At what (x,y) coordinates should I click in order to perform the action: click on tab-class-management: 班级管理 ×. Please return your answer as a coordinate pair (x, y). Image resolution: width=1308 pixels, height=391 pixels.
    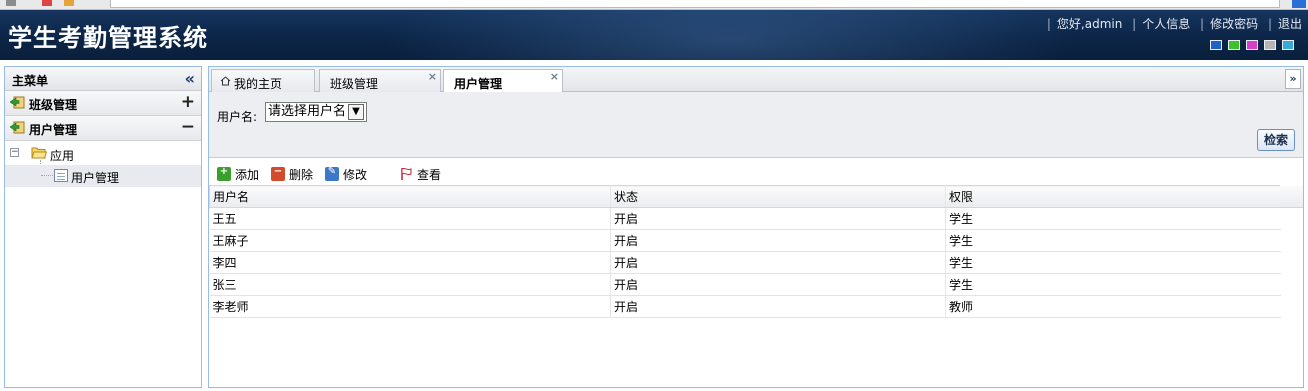
    Looking at the image, I should click on (380, 80).